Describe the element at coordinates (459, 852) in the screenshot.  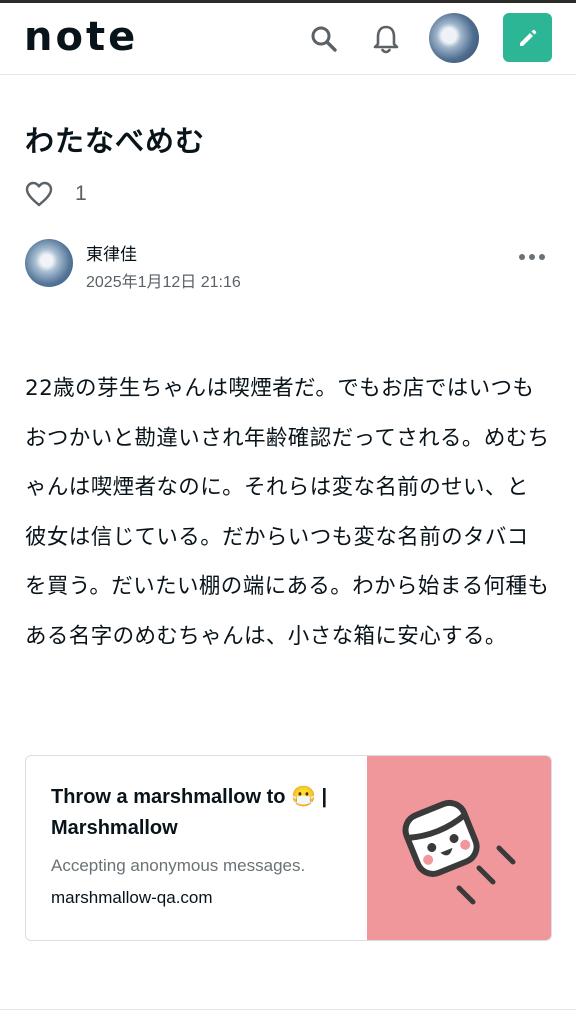
I see `marshmallow-icon` at that location.